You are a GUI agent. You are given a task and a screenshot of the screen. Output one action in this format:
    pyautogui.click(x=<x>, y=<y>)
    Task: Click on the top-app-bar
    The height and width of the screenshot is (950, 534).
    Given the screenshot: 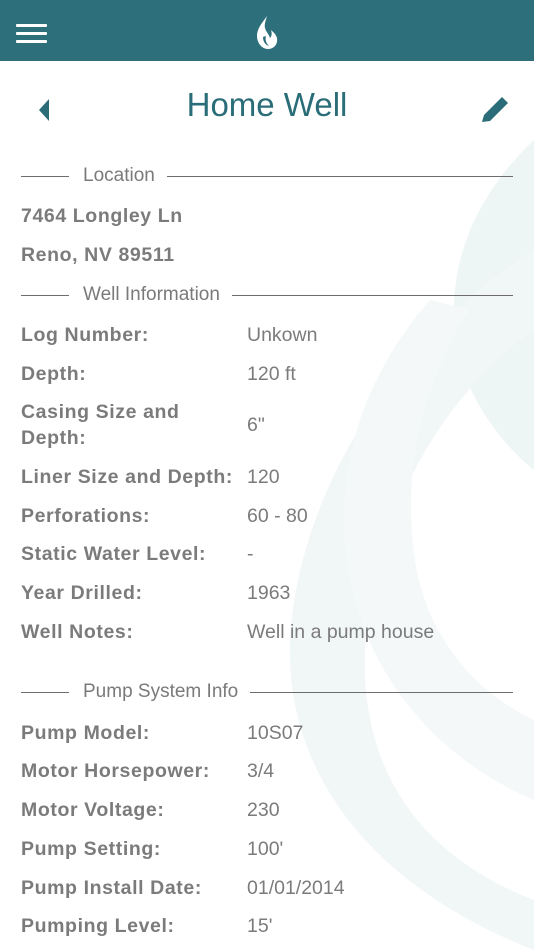 What is the action you would take?
    pyautogui.click(x=267, y=30)
    